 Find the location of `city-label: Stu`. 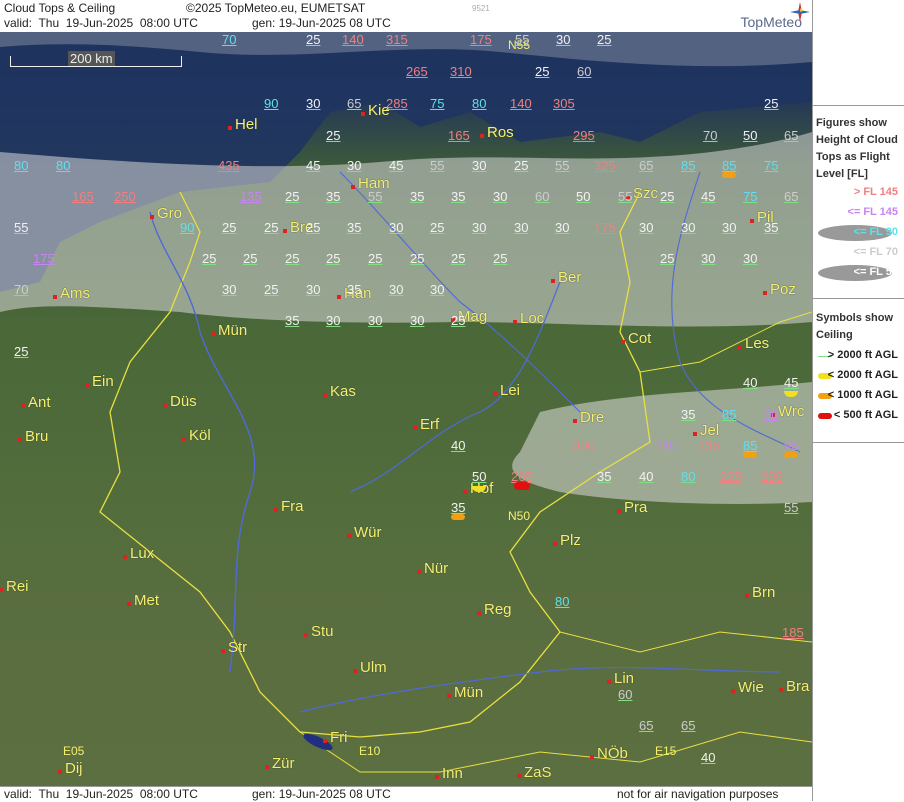

city-label: Stu is located at coordinates (319, 631).